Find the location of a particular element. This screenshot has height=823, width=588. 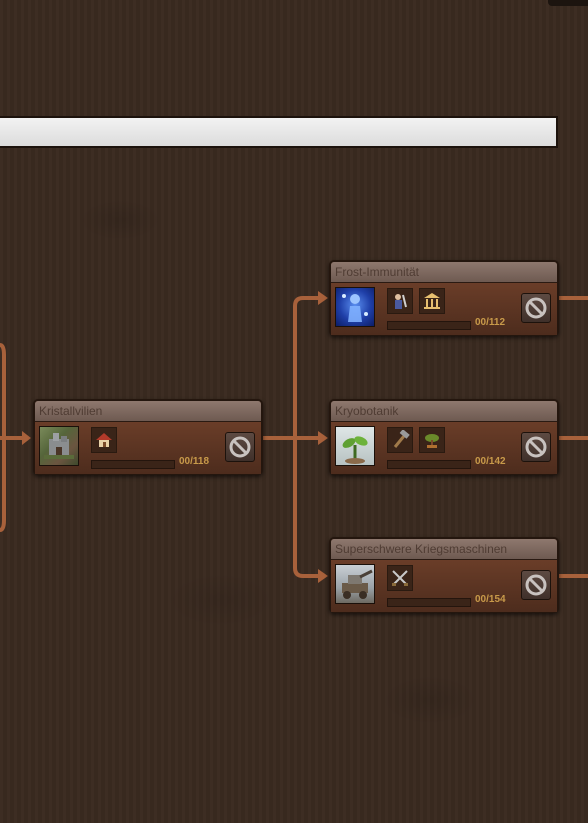

arrowhead-kriegs is located at coordinates (323, 576).